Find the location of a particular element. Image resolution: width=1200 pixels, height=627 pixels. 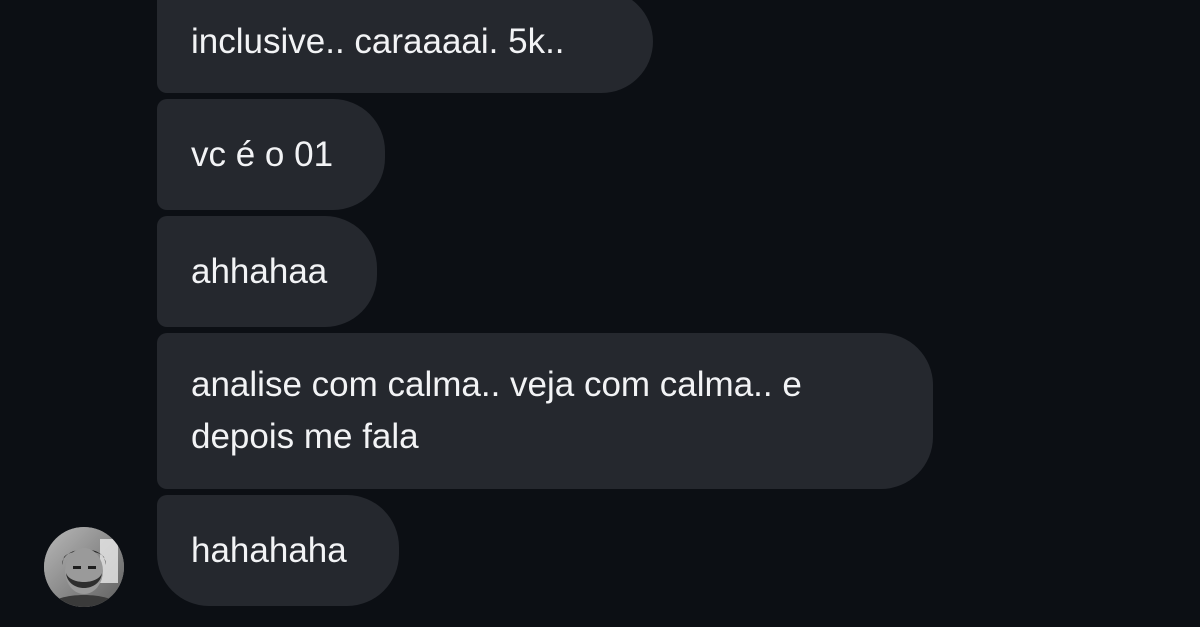

message-text: vc é o 01 is located at coordinates (262, 154).